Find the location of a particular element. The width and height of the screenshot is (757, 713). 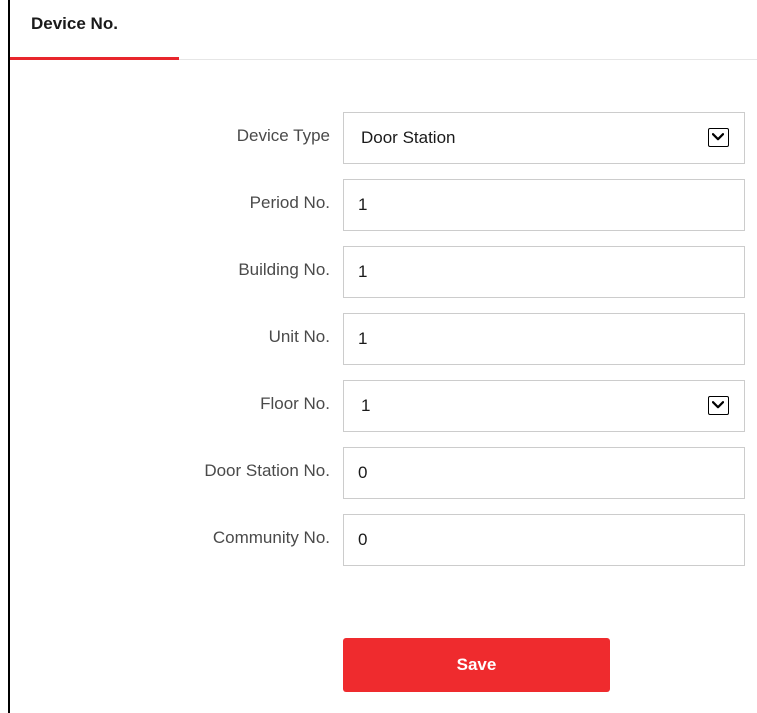

door-station-no-label: Door Station No. is located at coordinates (267, 470).